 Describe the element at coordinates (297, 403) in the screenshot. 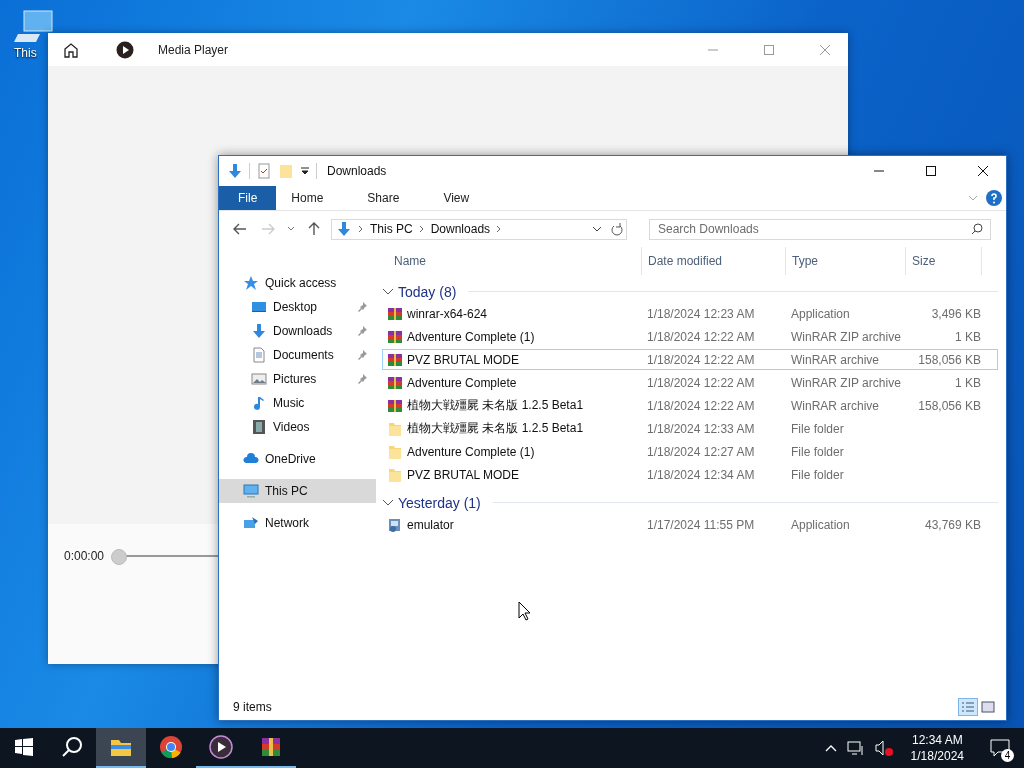

I see `nav-item: Music` at that location.